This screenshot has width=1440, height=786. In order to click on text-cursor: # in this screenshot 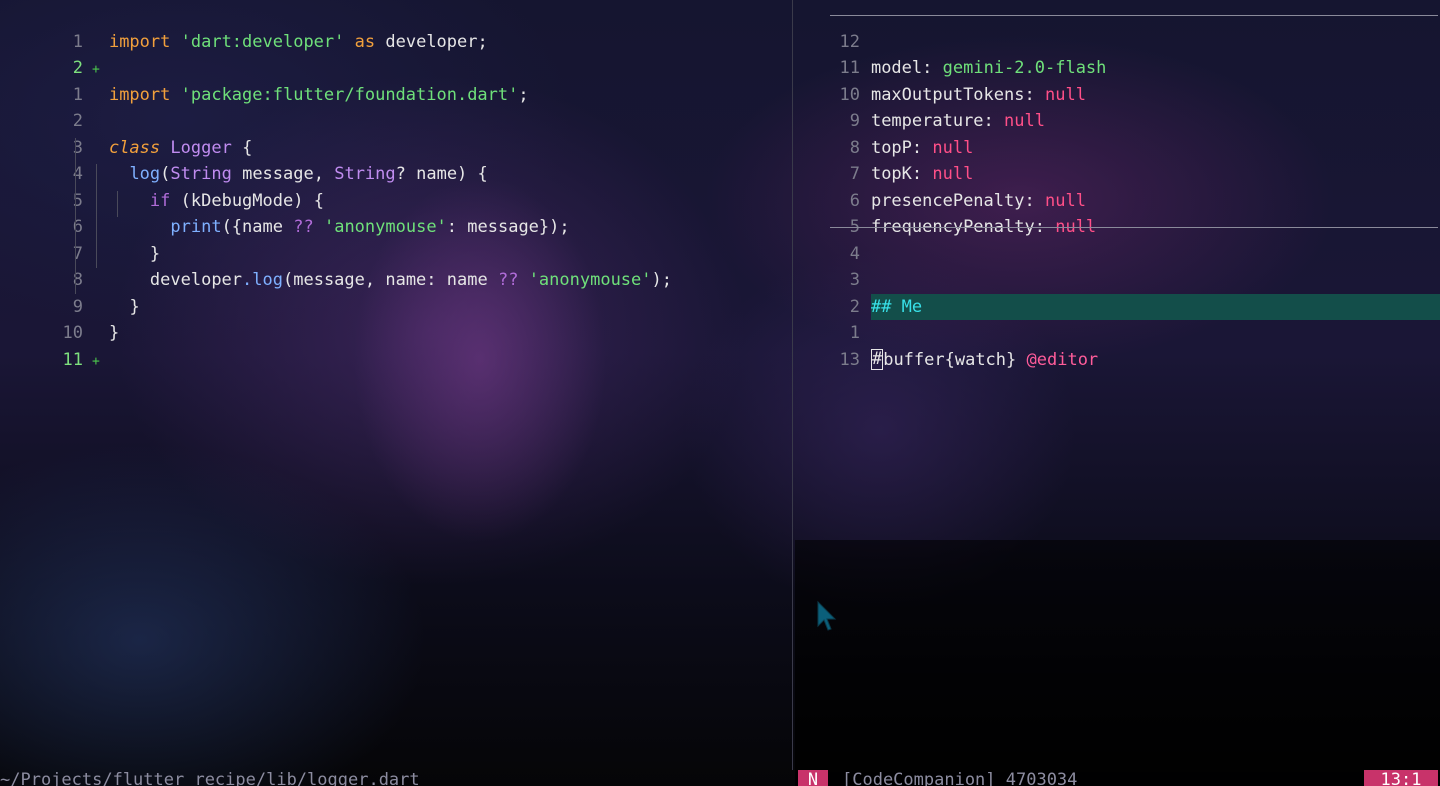, I will do `click(877, 359)`.